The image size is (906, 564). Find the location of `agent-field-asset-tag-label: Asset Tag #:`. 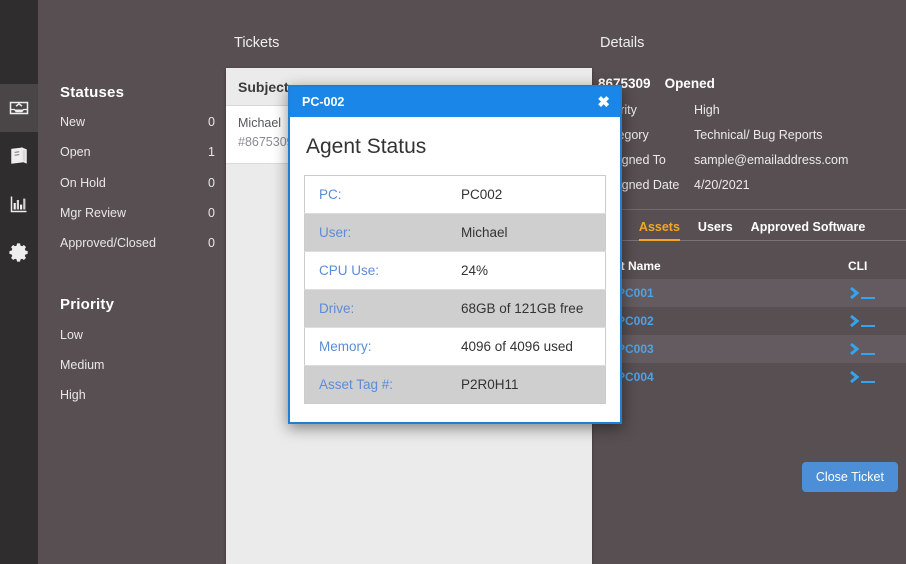

agent-field-asset-tag-label: Asset Tag #: is located at coordinates (375, 384).